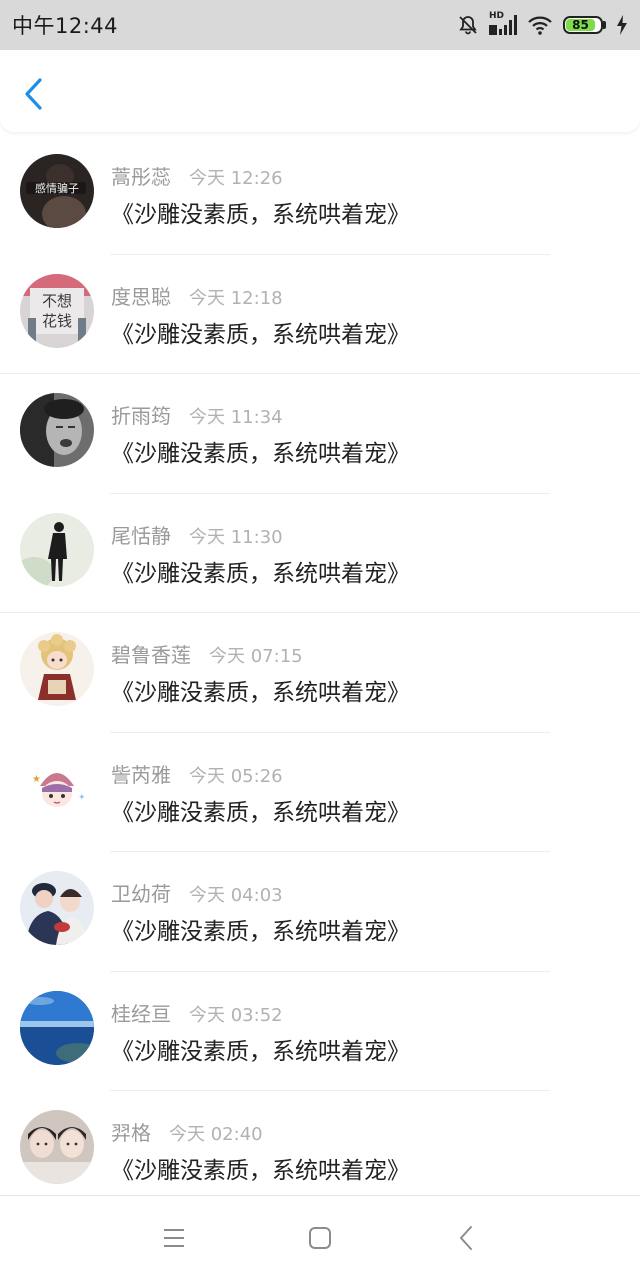  I want to click on status-icons: HD 85, so click(542, 23).